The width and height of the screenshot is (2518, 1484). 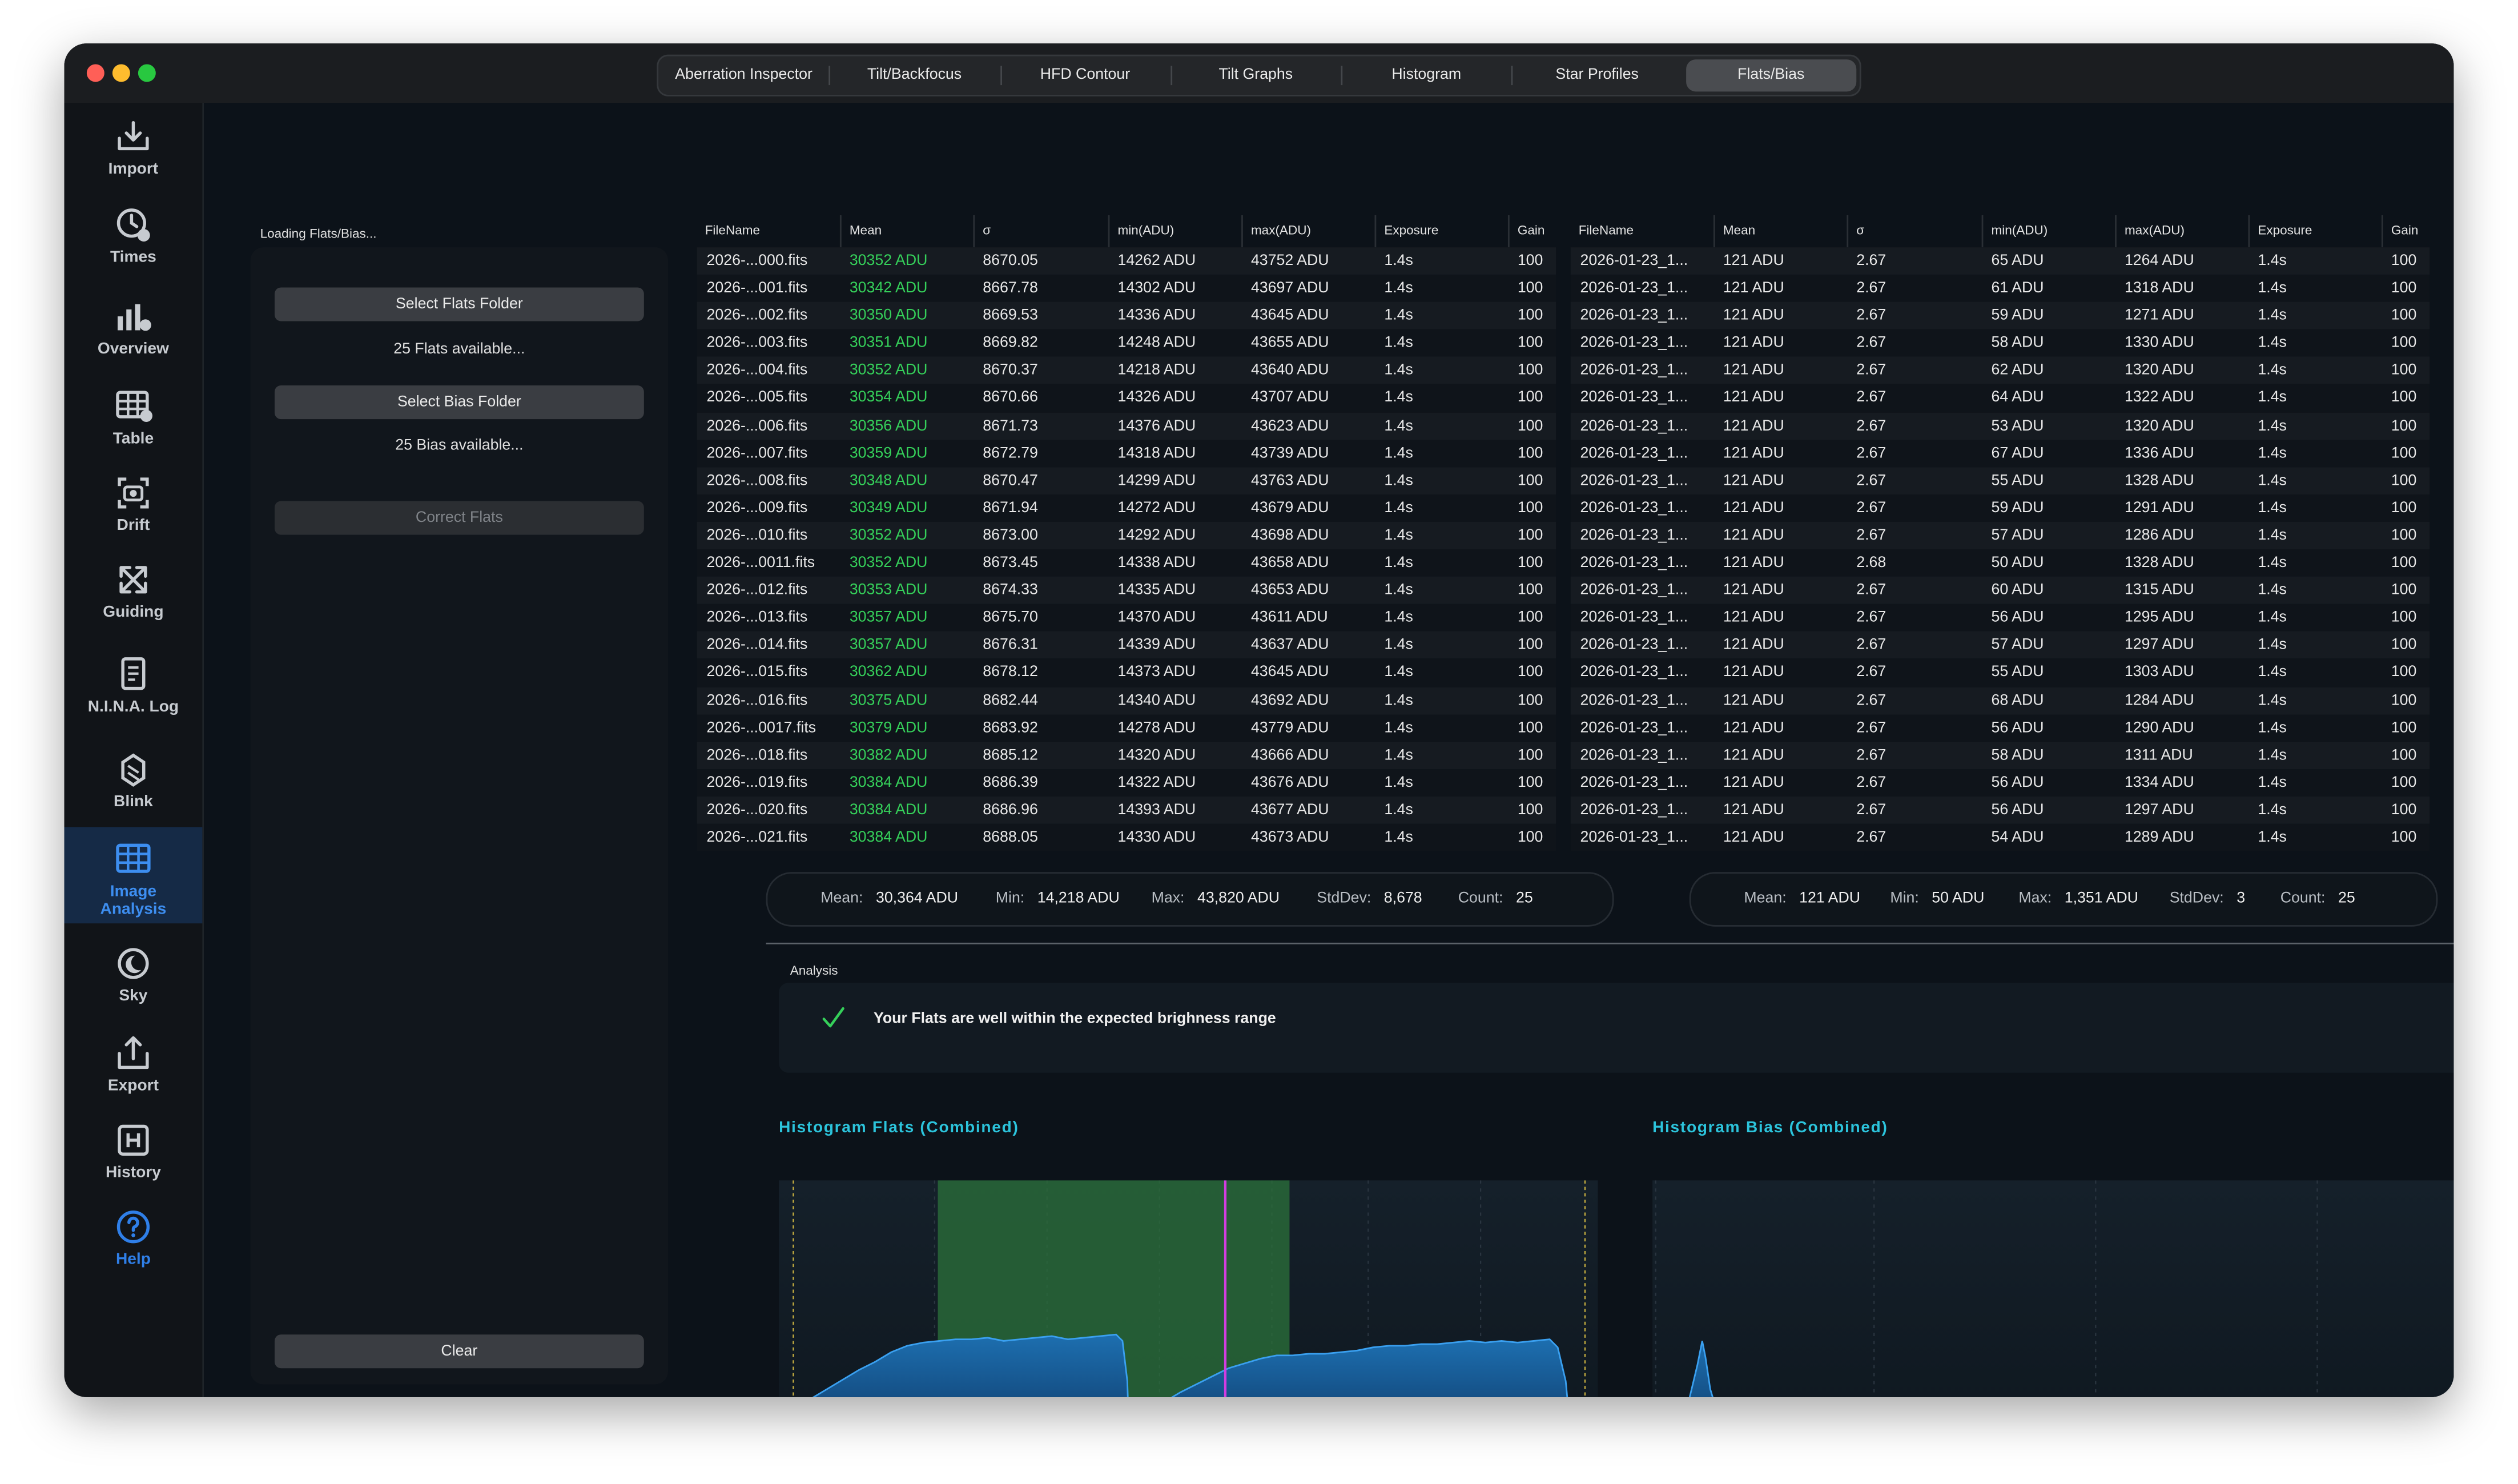 I want to click on sidebar-item-import: Import, so click(x=134, y=153).